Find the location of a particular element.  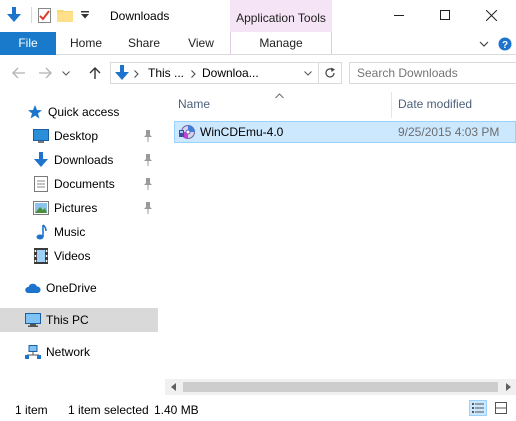

nav-item-music: Music is located at coordinates (79, 232).